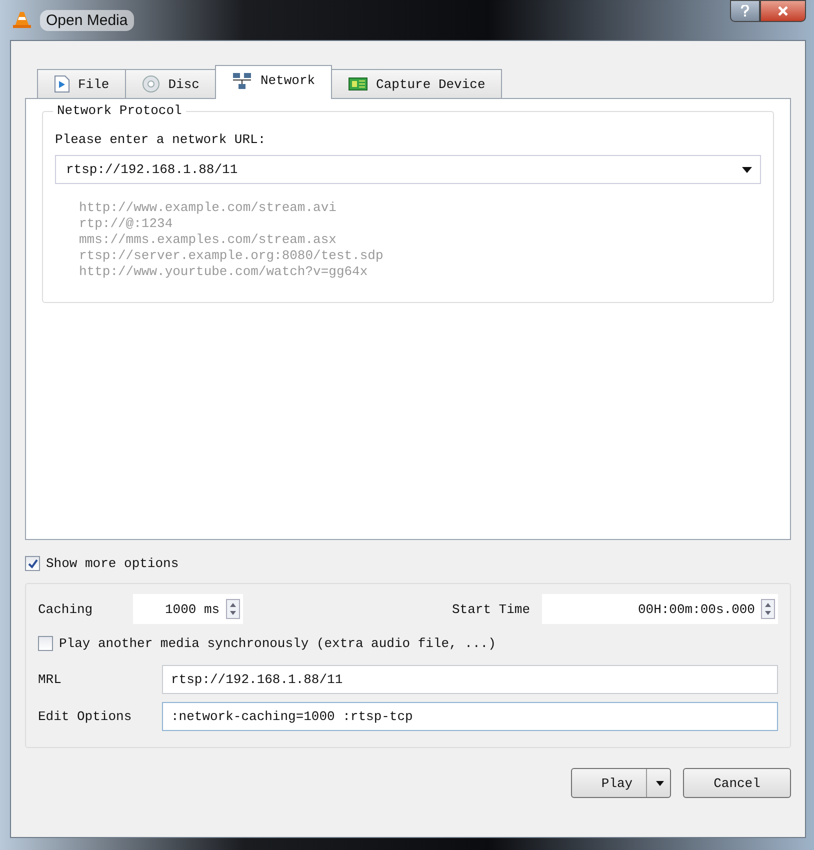 The width and height of the screenshot is (814, 850). Describe the element at coordinates (408, 563) in the screenshot. I see `show-more-options-checkbox: Show more options` at that location.